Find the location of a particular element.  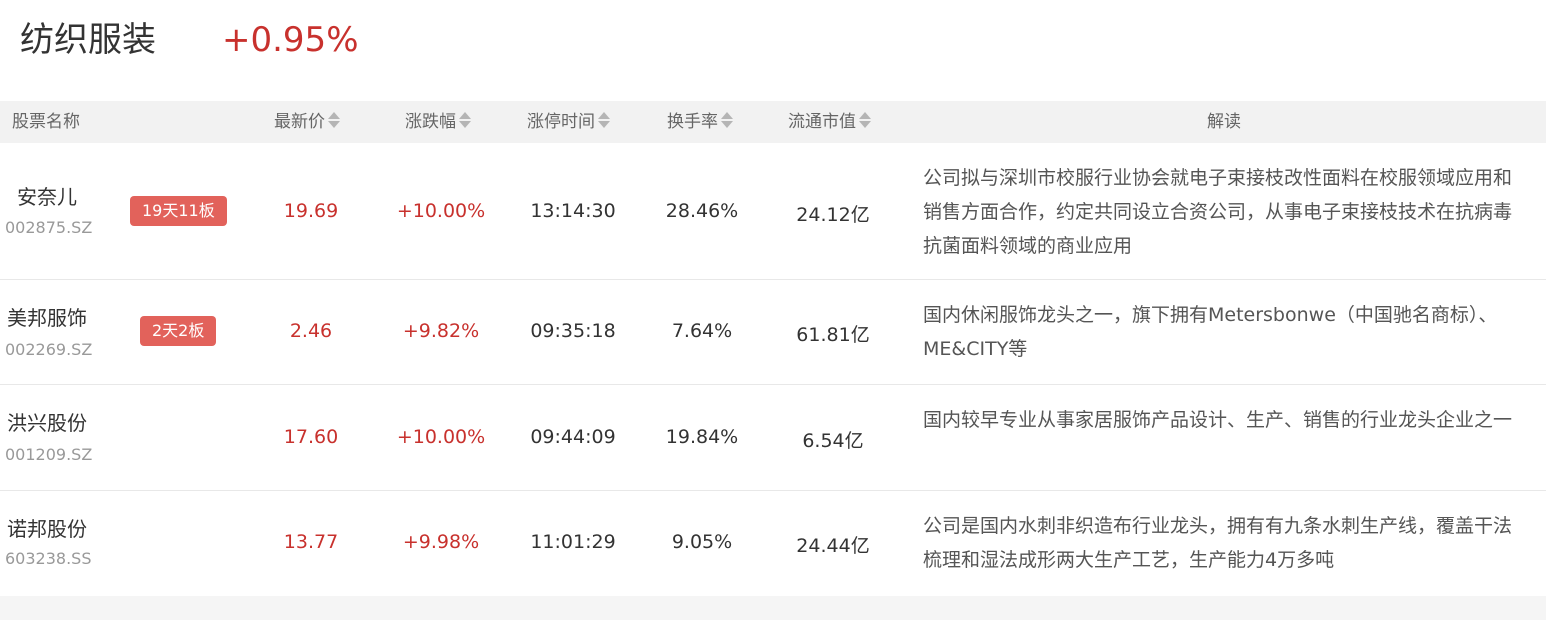

limit-streak-badge: 2天2板 is located at coordinates (178, 331).